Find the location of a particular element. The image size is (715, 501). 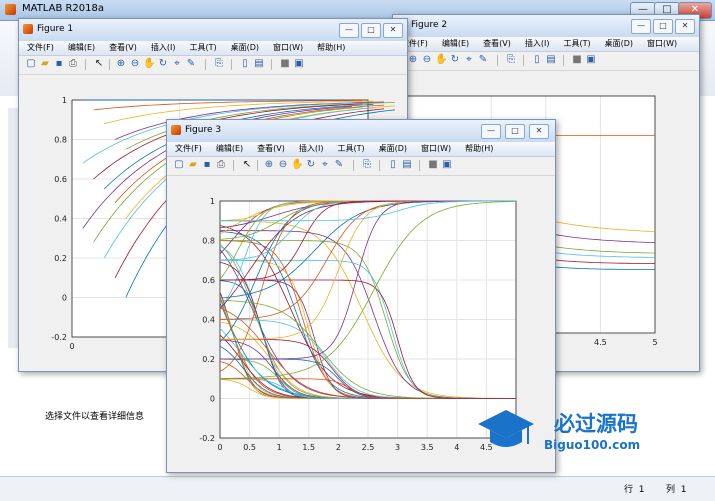

figure-title: Figure 3 is located at coordinates (203, 130).